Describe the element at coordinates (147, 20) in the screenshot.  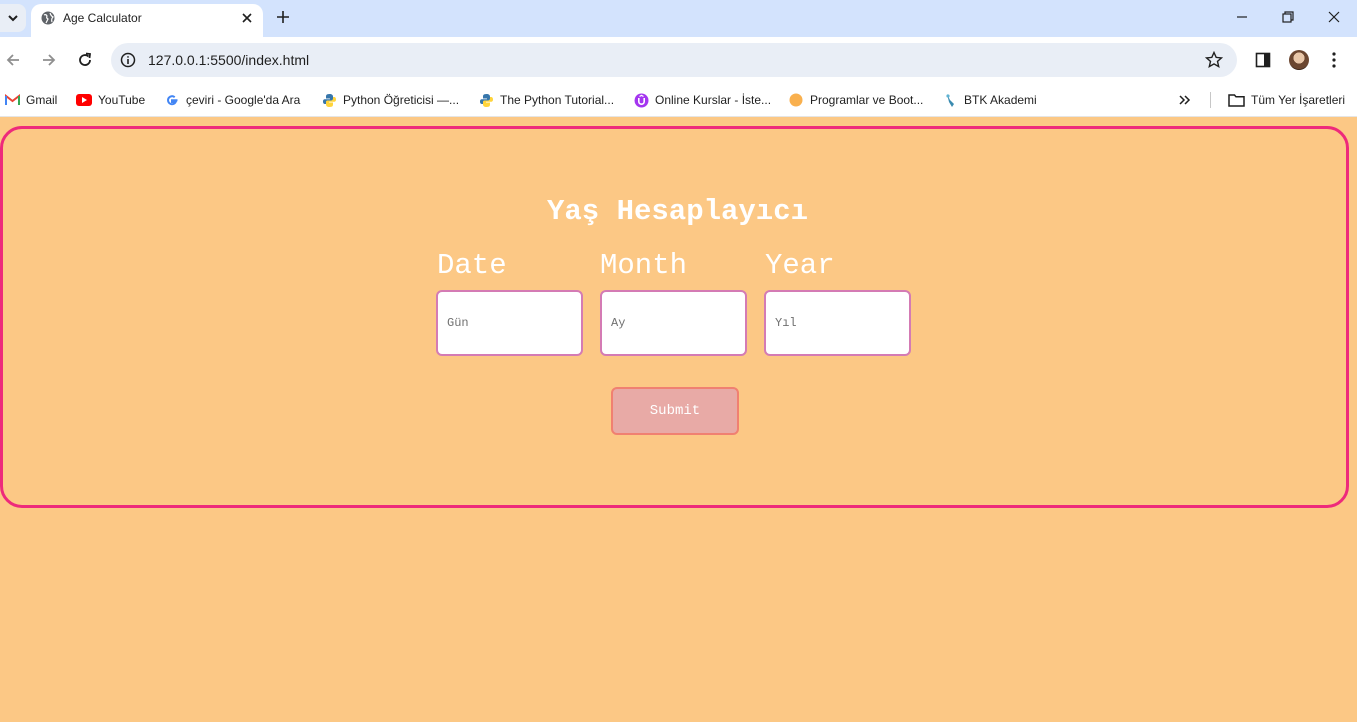
I see `browser-tab: Age Calculator` at that location.